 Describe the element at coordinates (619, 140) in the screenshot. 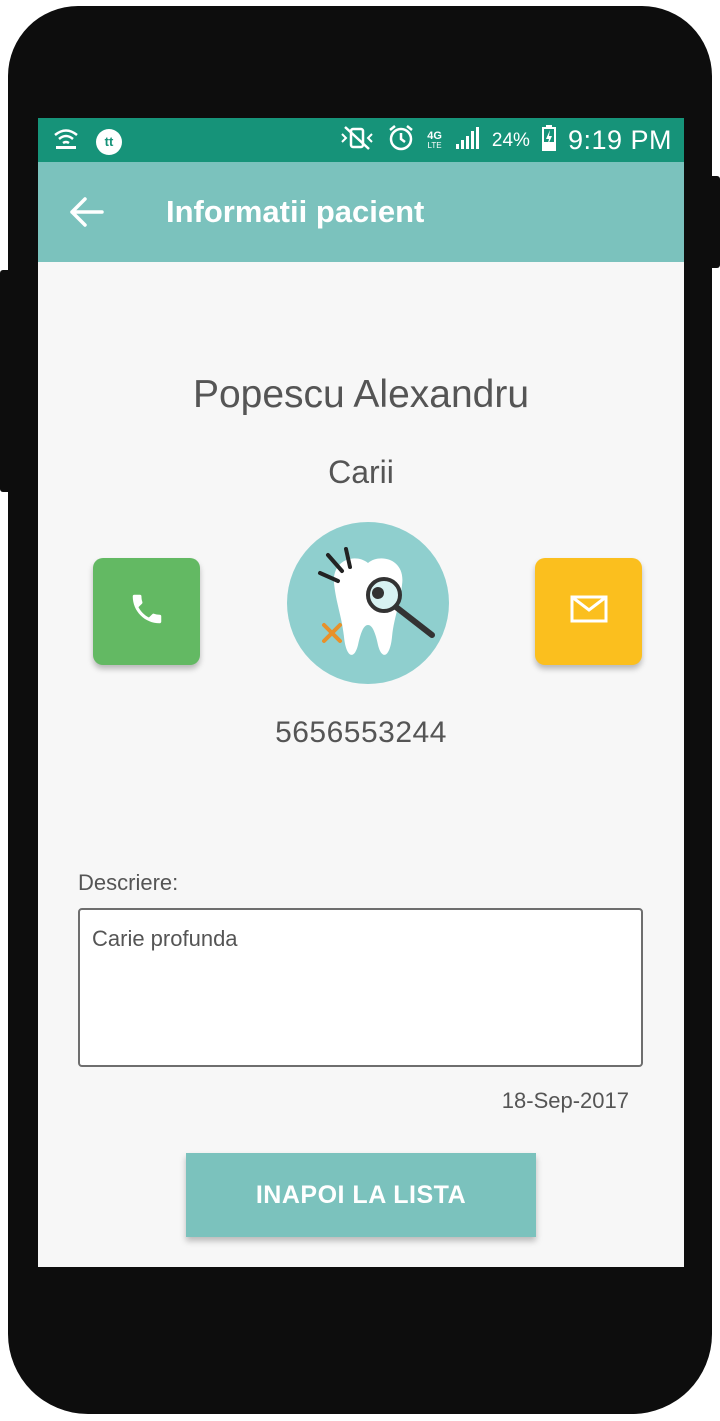

I see `status-time: 9:19 PM` at that location.